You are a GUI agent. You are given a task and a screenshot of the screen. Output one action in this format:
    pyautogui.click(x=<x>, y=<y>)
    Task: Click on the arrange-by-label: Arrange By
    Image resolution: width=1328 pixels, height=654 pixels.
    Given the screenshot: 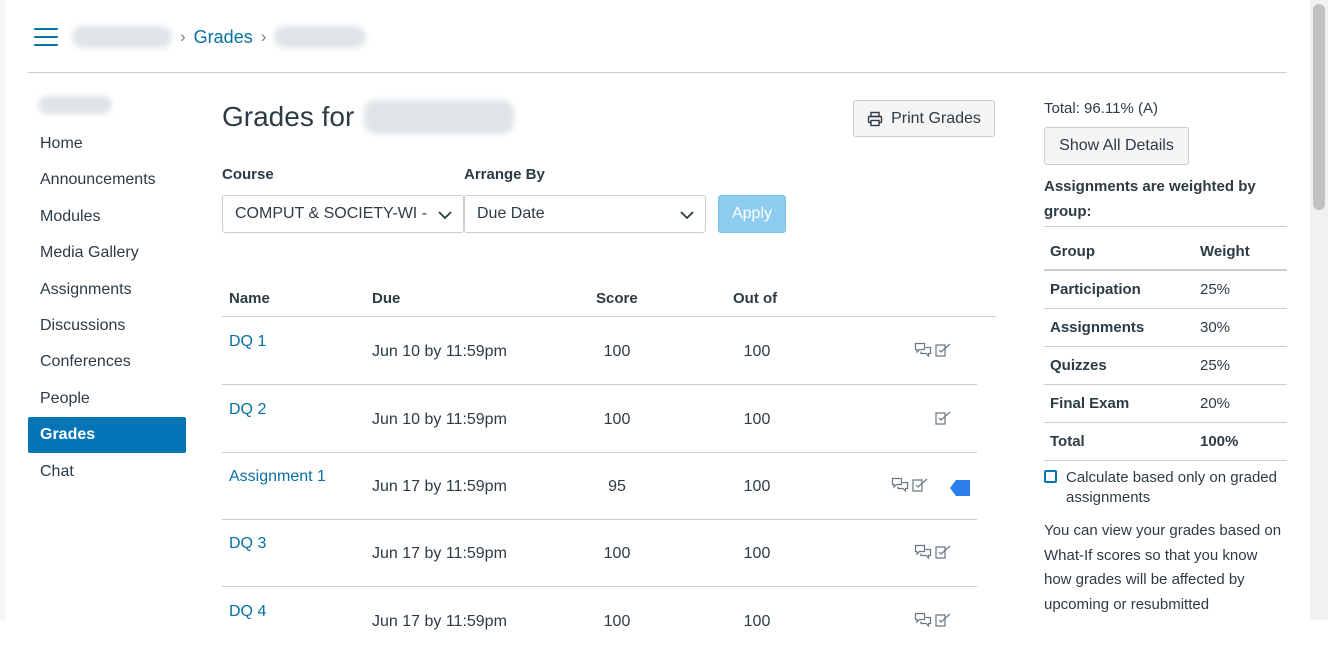 What is the action you would take?
    pyautogui.click(x=504, y=174)
    